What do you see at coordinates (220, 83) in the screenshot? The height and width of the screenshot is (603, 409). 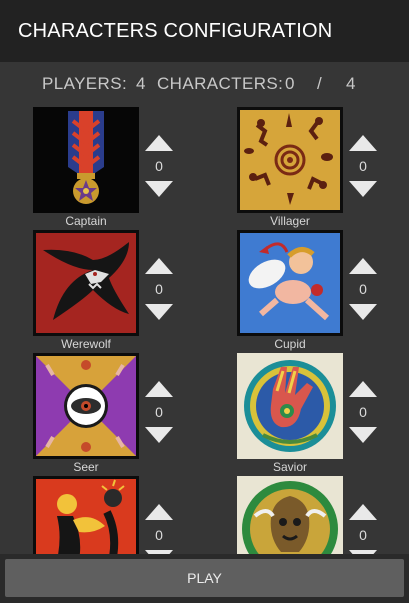 I see `characters-label: CHARACTERS:` at bounding box center [220, 83].